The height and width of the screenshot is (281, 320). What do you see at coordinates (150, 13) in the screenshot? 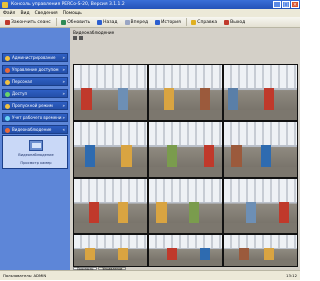
I see `menu-bar: Файл Вид Сведения Помощь` at bounding box center [150, 13].